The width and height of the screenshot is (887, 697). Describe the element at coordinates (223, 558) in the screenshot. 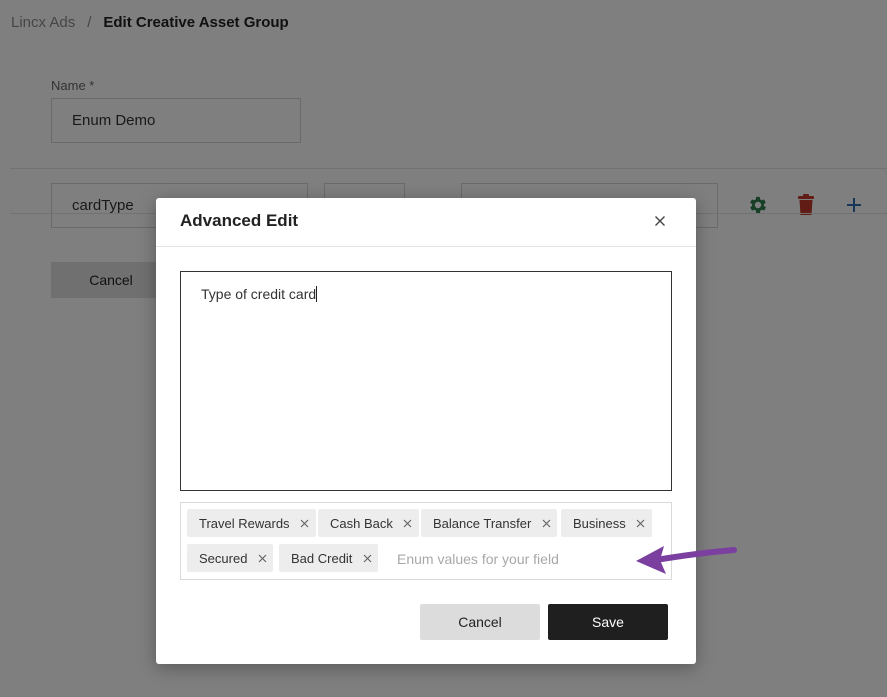

I see `tag-label: Secured` at that location.